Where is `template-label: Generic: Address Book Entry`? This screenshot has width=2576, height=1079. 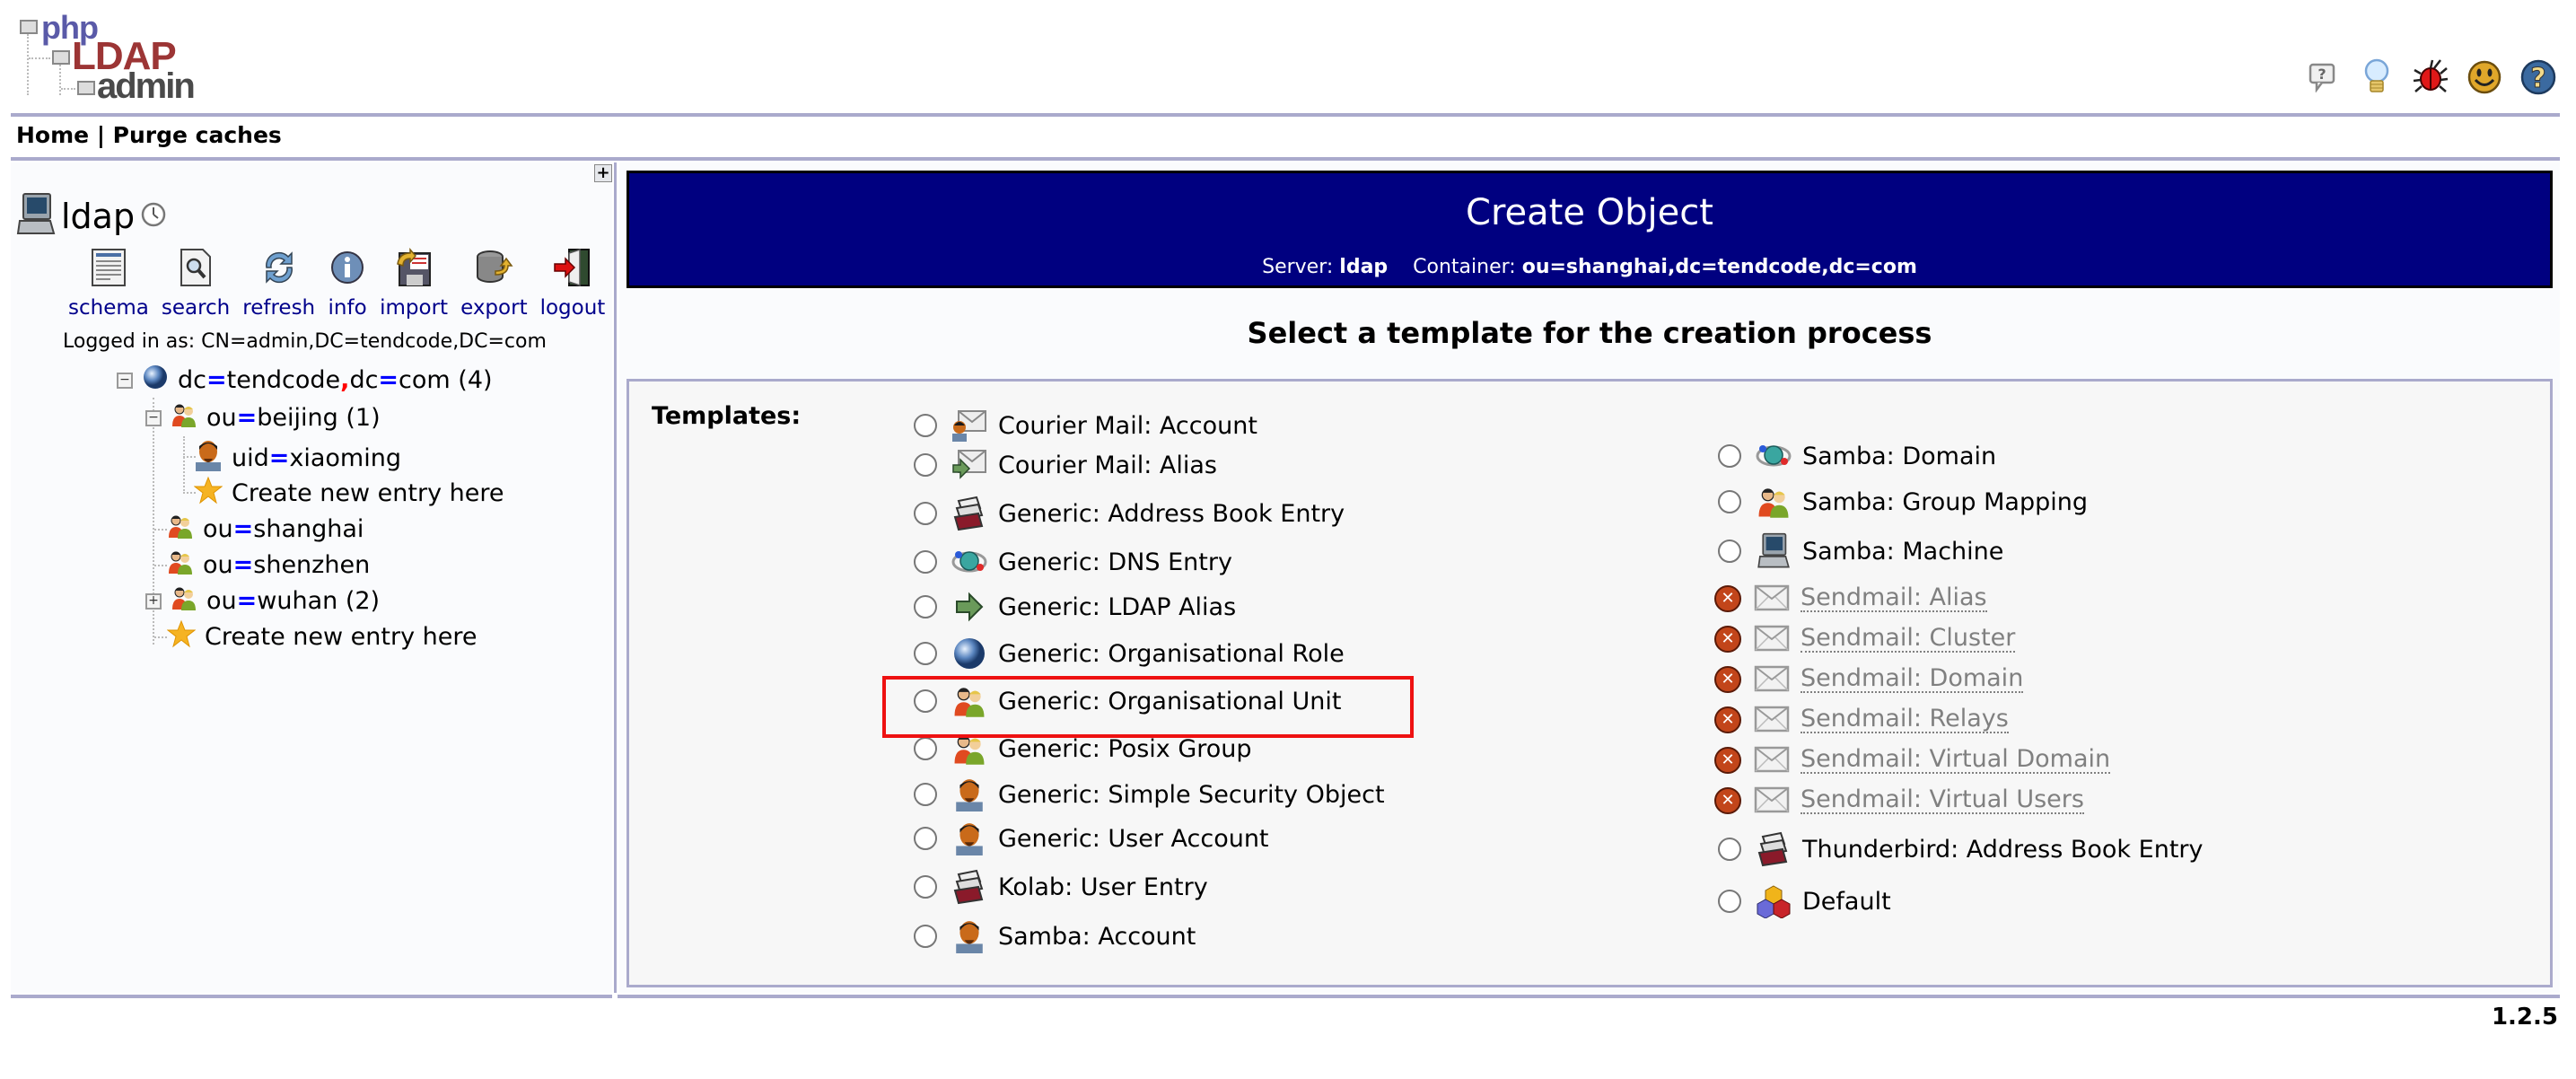
template-label: Generic: Address Book Entry is located at coordinates (1171, 514).